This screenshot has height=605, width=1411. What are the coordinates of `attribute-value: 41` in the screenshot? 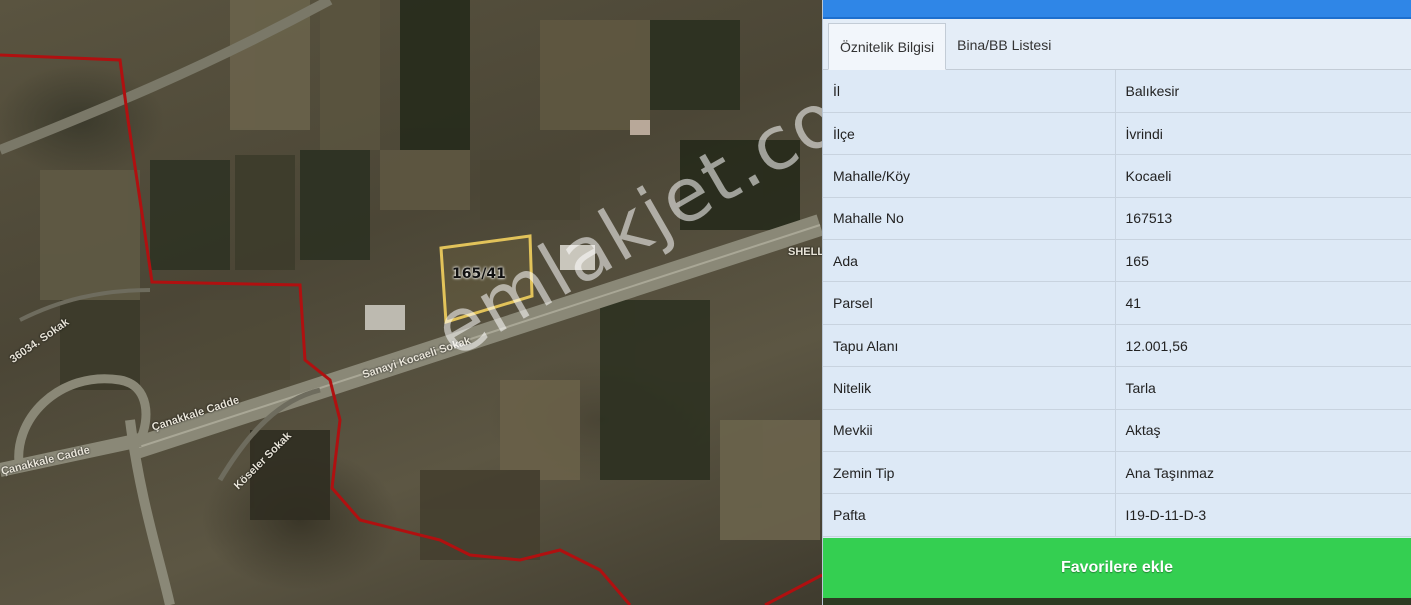 It's located at (1263, 303).